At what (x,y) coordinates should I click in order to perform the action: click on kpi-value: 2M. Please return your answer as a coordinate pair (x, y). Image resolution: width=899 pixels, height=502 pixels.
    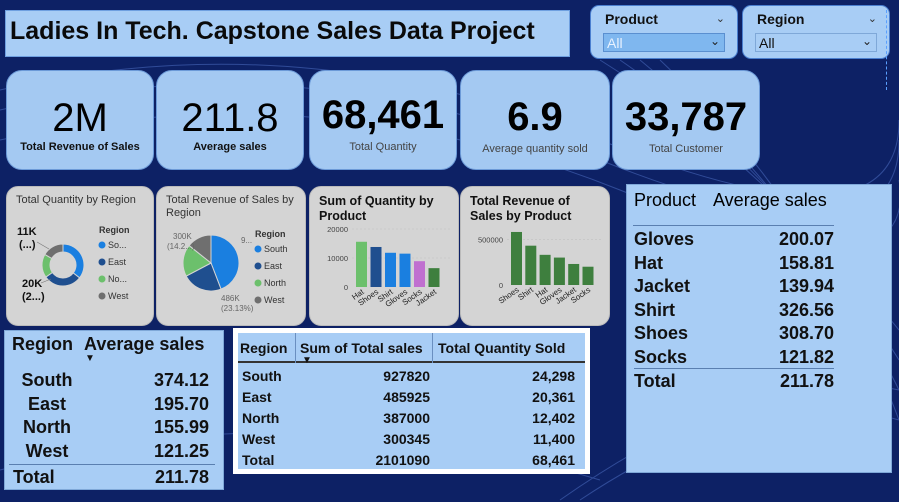
    Looking at the image, I should click on (80, 118).